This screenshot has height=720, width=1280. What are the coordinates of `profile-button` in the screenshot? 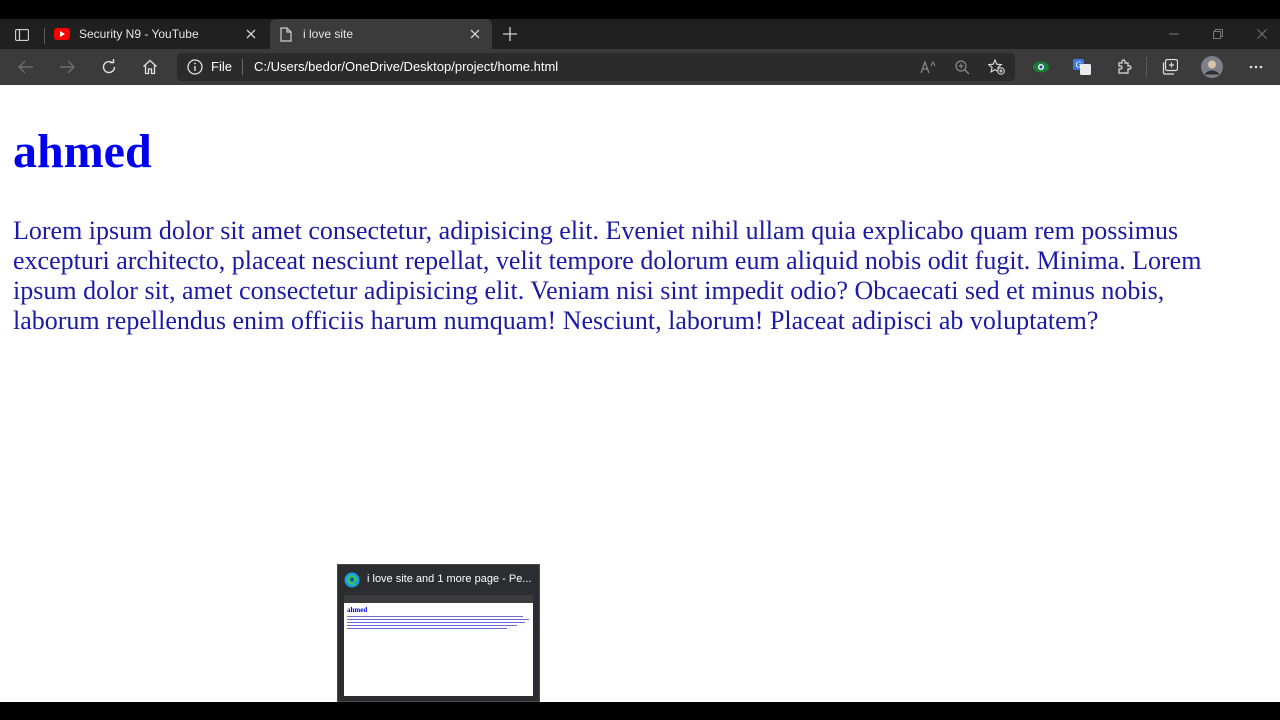 It's located at (1212, 67).